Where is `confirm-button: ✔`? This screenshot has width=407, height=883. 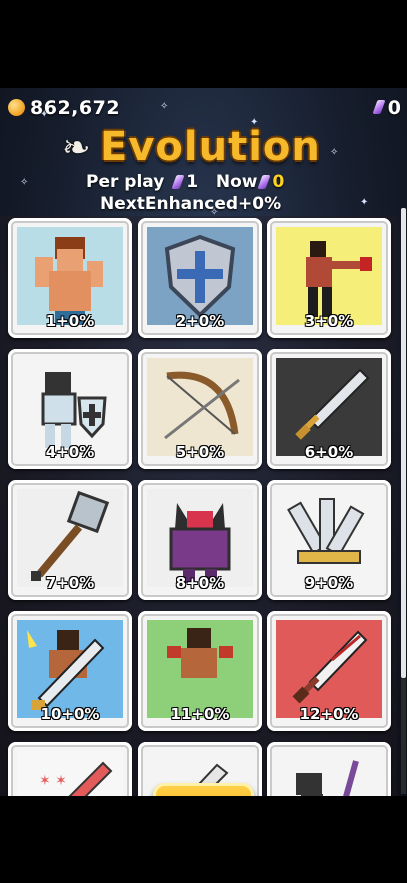
confirm-button: ✔ is located at coordinates (203, 789).